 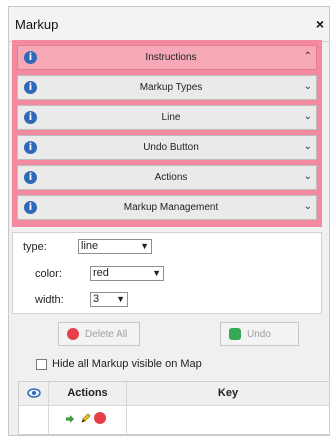 What do you see at coordinates (127, 364) in the screenshot?
I see `hide-markup-label: Hide all Markup visible on Map` at bounding box center [127, 364].